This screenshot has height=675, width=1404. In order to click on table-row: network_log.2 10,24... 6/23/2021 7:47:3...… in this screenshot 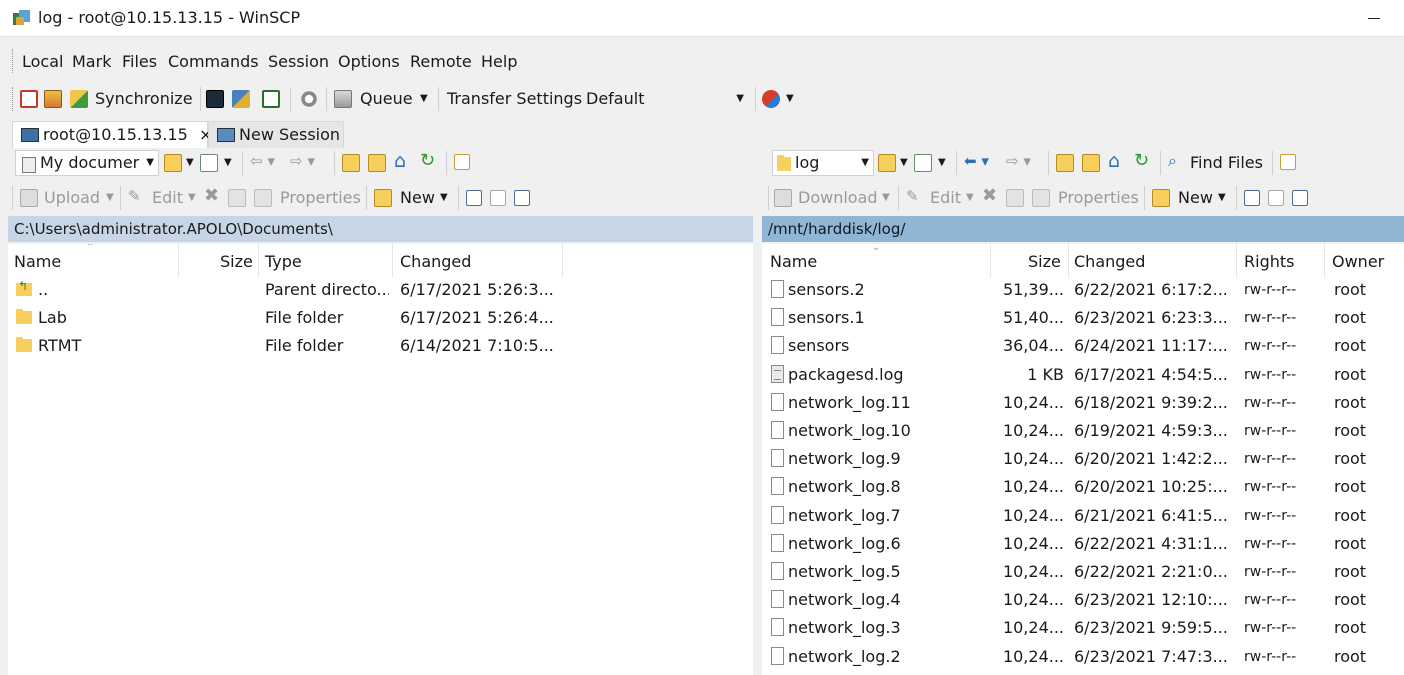, I will do `click(1083, 657)`.